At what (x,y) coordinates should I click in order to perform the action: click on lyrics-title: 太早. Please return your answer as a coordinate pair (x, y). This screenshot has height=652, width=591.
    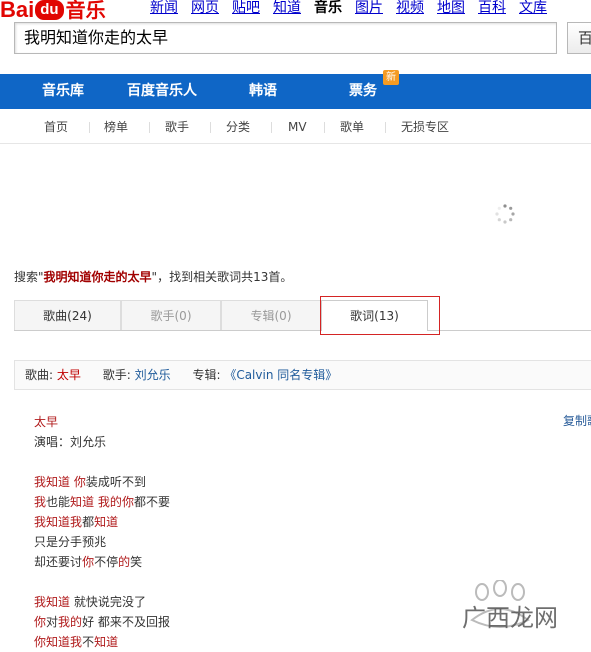
    Looking at the image, I should click on (46, 422).